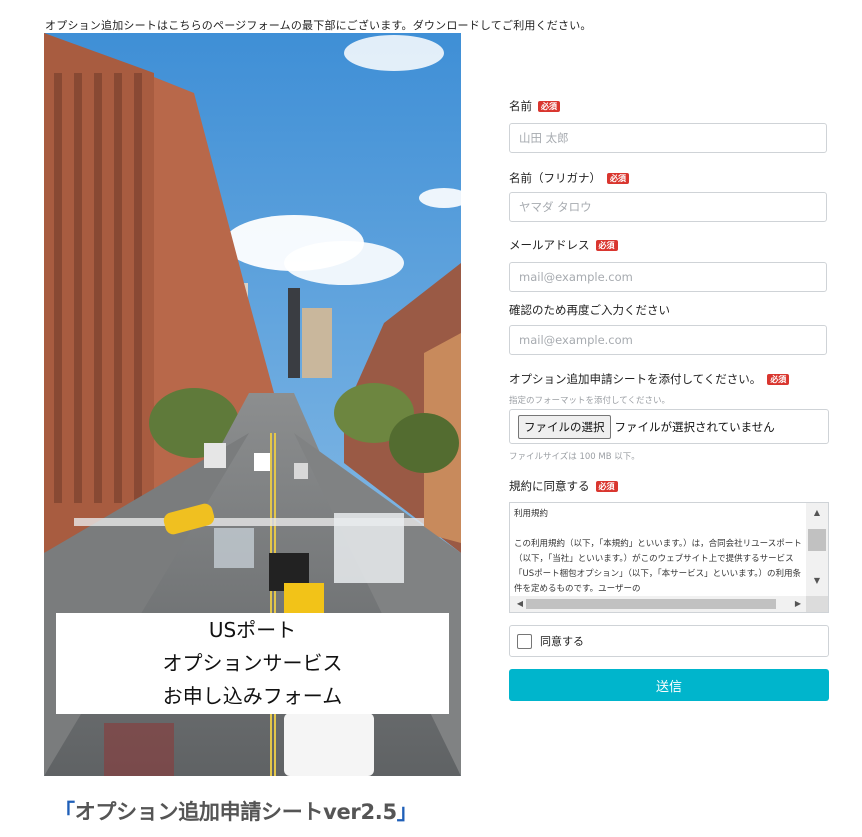  Describe the element at coordinates (252, 696) in the screenshot. I see `hero-line3: お申し込みフォーム` at that location.